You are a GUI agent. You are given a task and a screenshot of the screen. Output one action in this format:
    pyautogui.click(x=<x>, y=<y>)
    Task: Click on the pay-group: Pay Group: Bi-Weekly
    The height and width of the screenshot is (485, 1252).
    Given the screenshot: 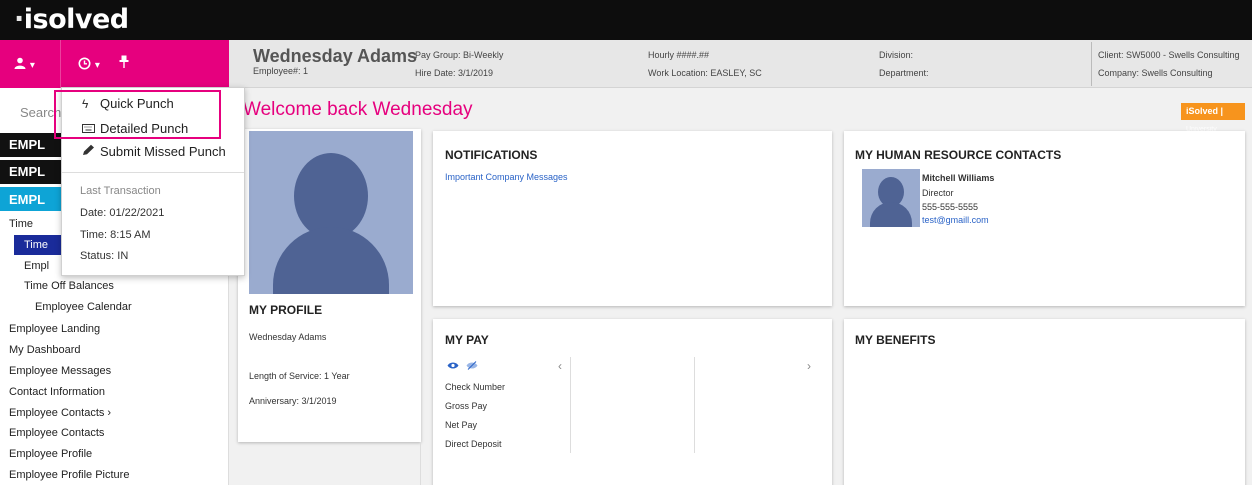 What is the action you would take?
    pyautogui.click(x=459, y=55)
    